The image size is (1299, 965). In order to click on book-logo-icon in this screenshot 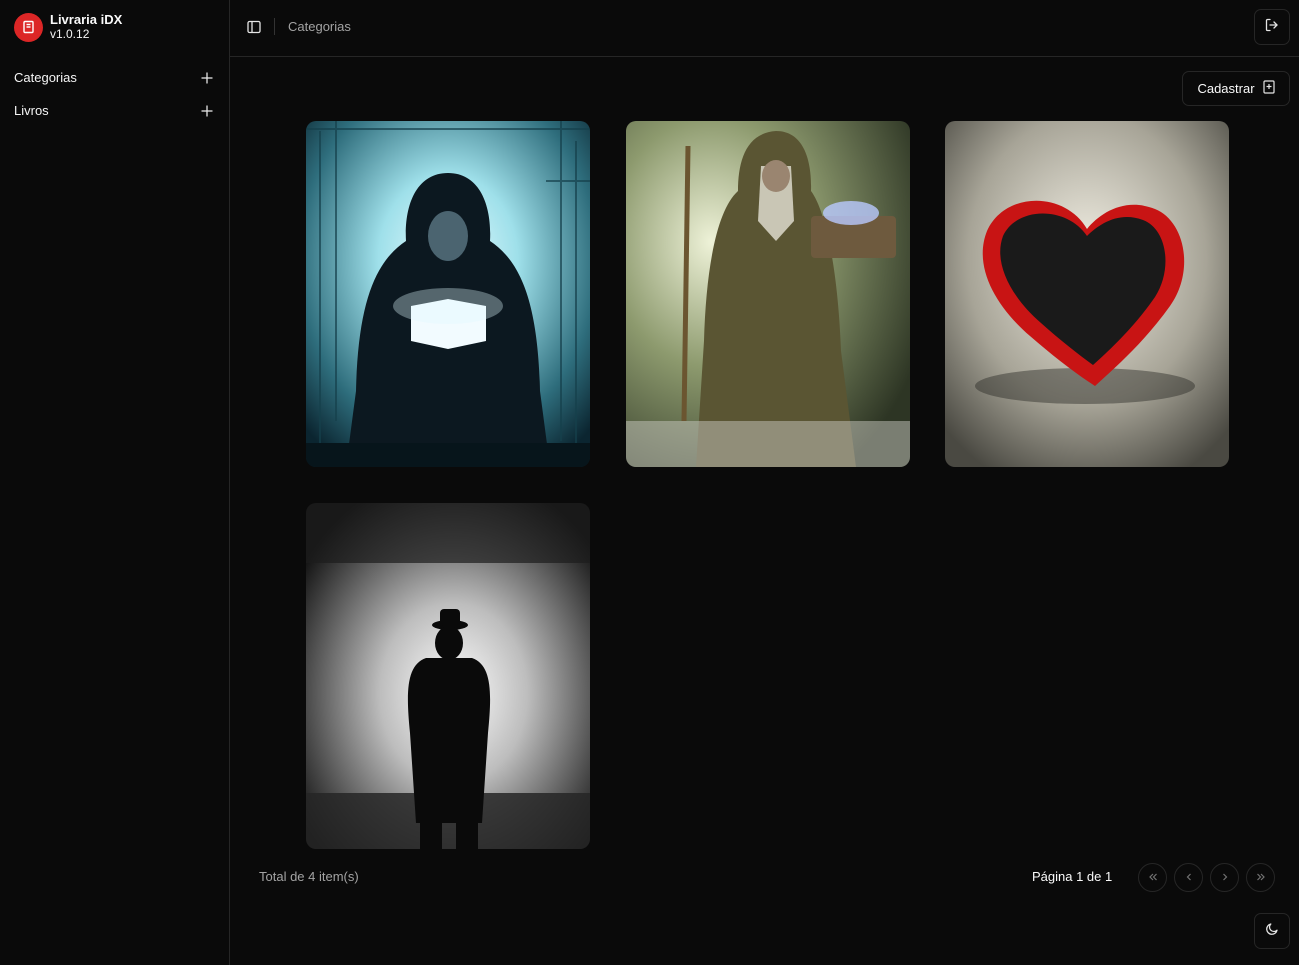, I will do `click(28, 27)`.